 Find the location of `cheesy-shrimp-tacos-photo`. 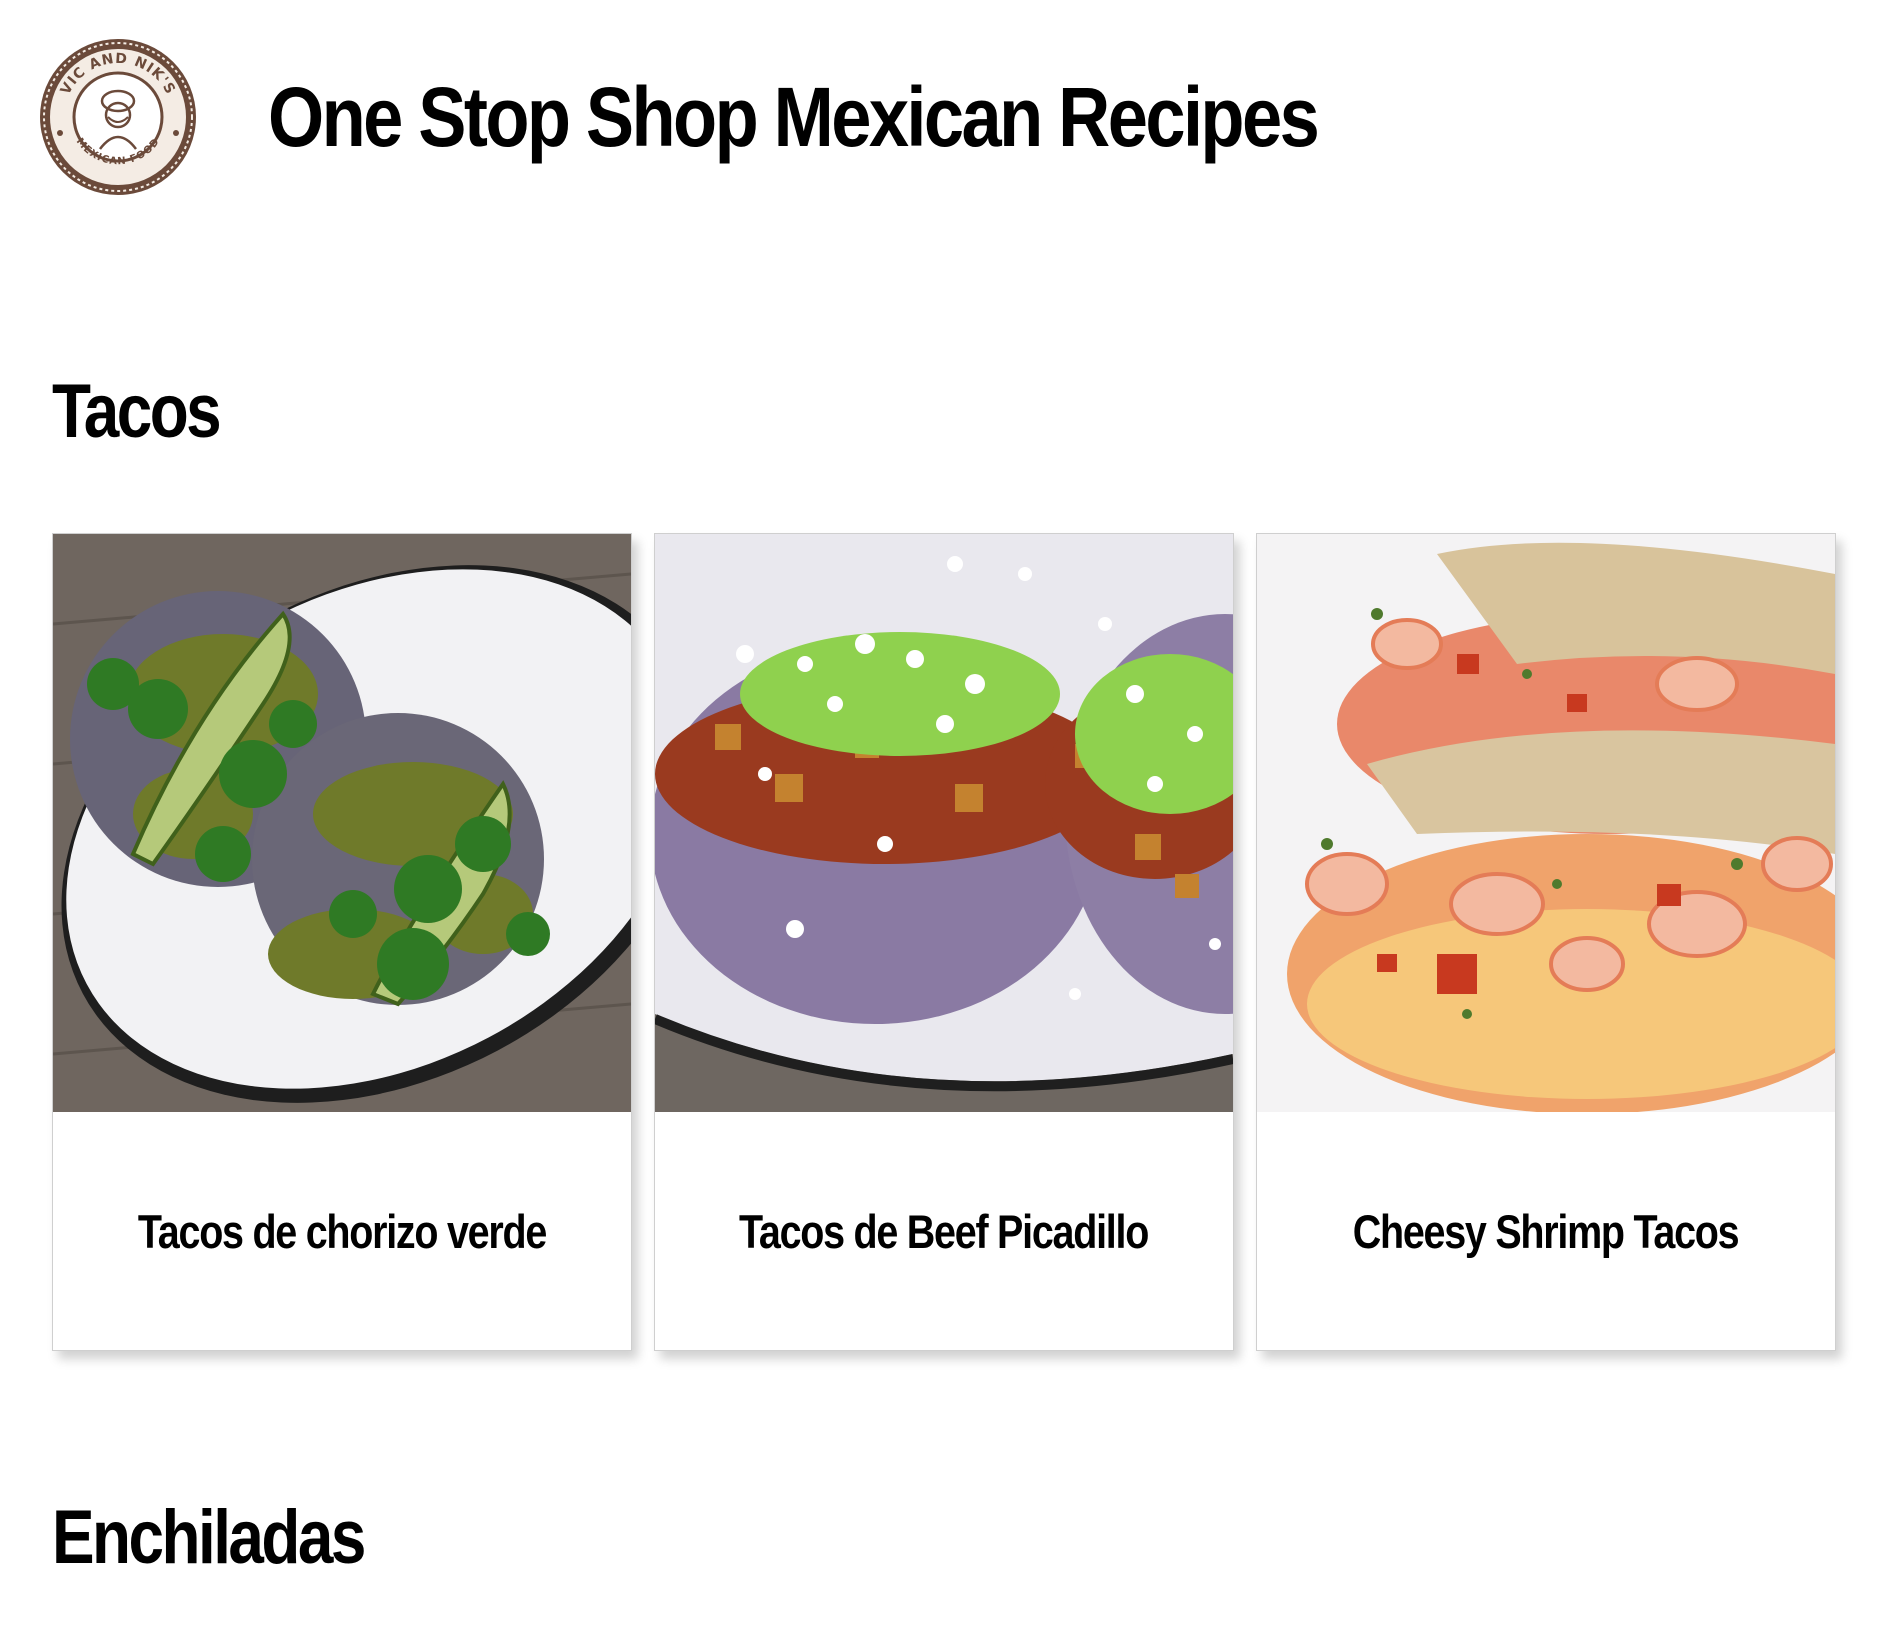

cheesy-shrimp-tacos-photo is located at coordinates (1546, 823).